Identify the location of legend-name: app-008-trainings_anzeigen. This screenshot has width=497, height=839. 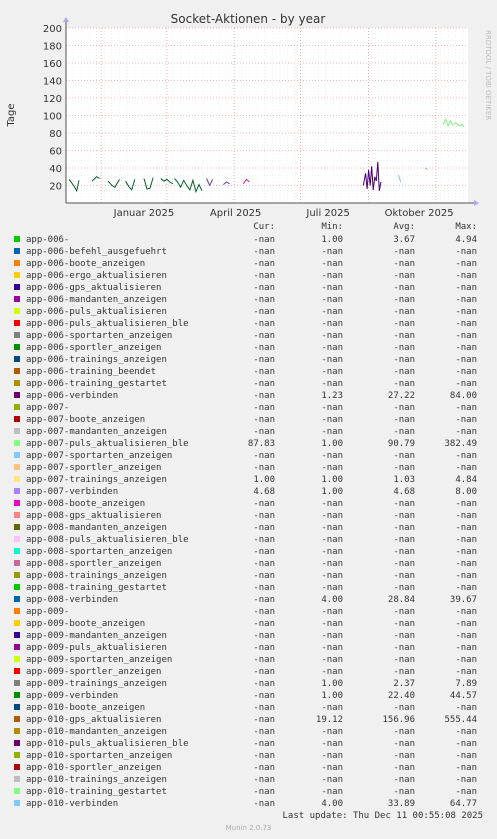
(96, 576).